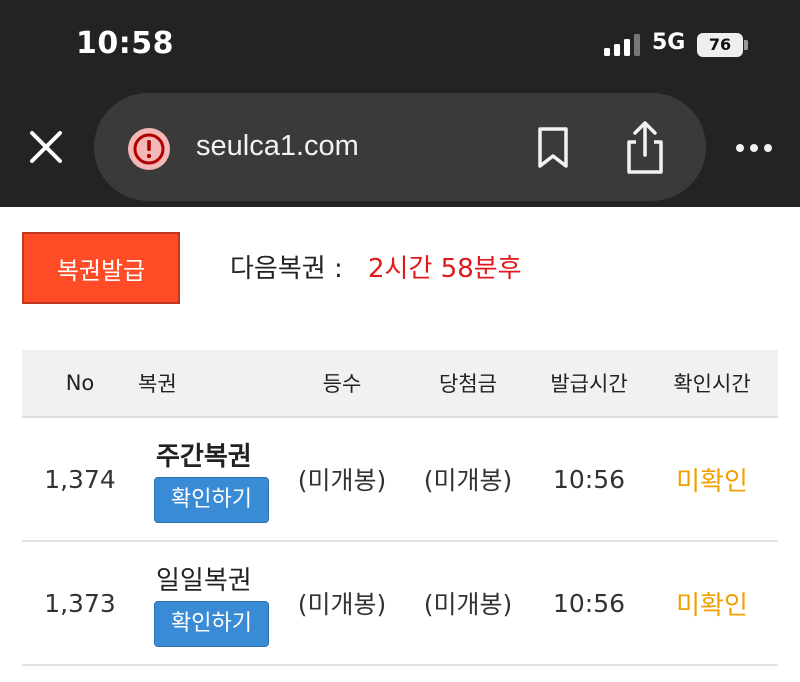  I want to click on row-no: 1,374, so click(80, 479).